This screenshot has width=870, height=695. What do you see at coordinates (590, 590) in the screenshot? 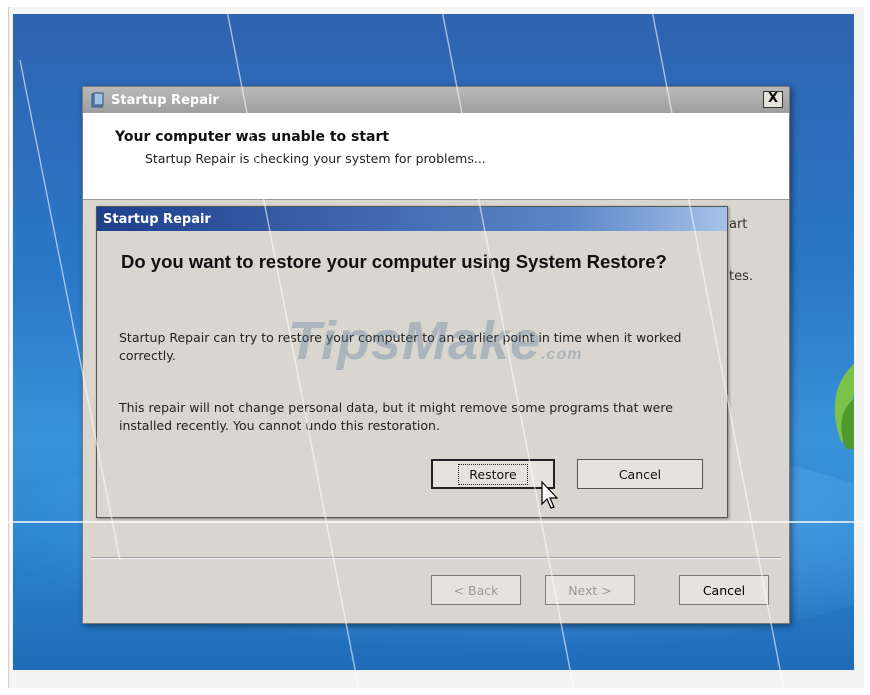
I see `next-button: Next >` at bounding box center [590, 590].